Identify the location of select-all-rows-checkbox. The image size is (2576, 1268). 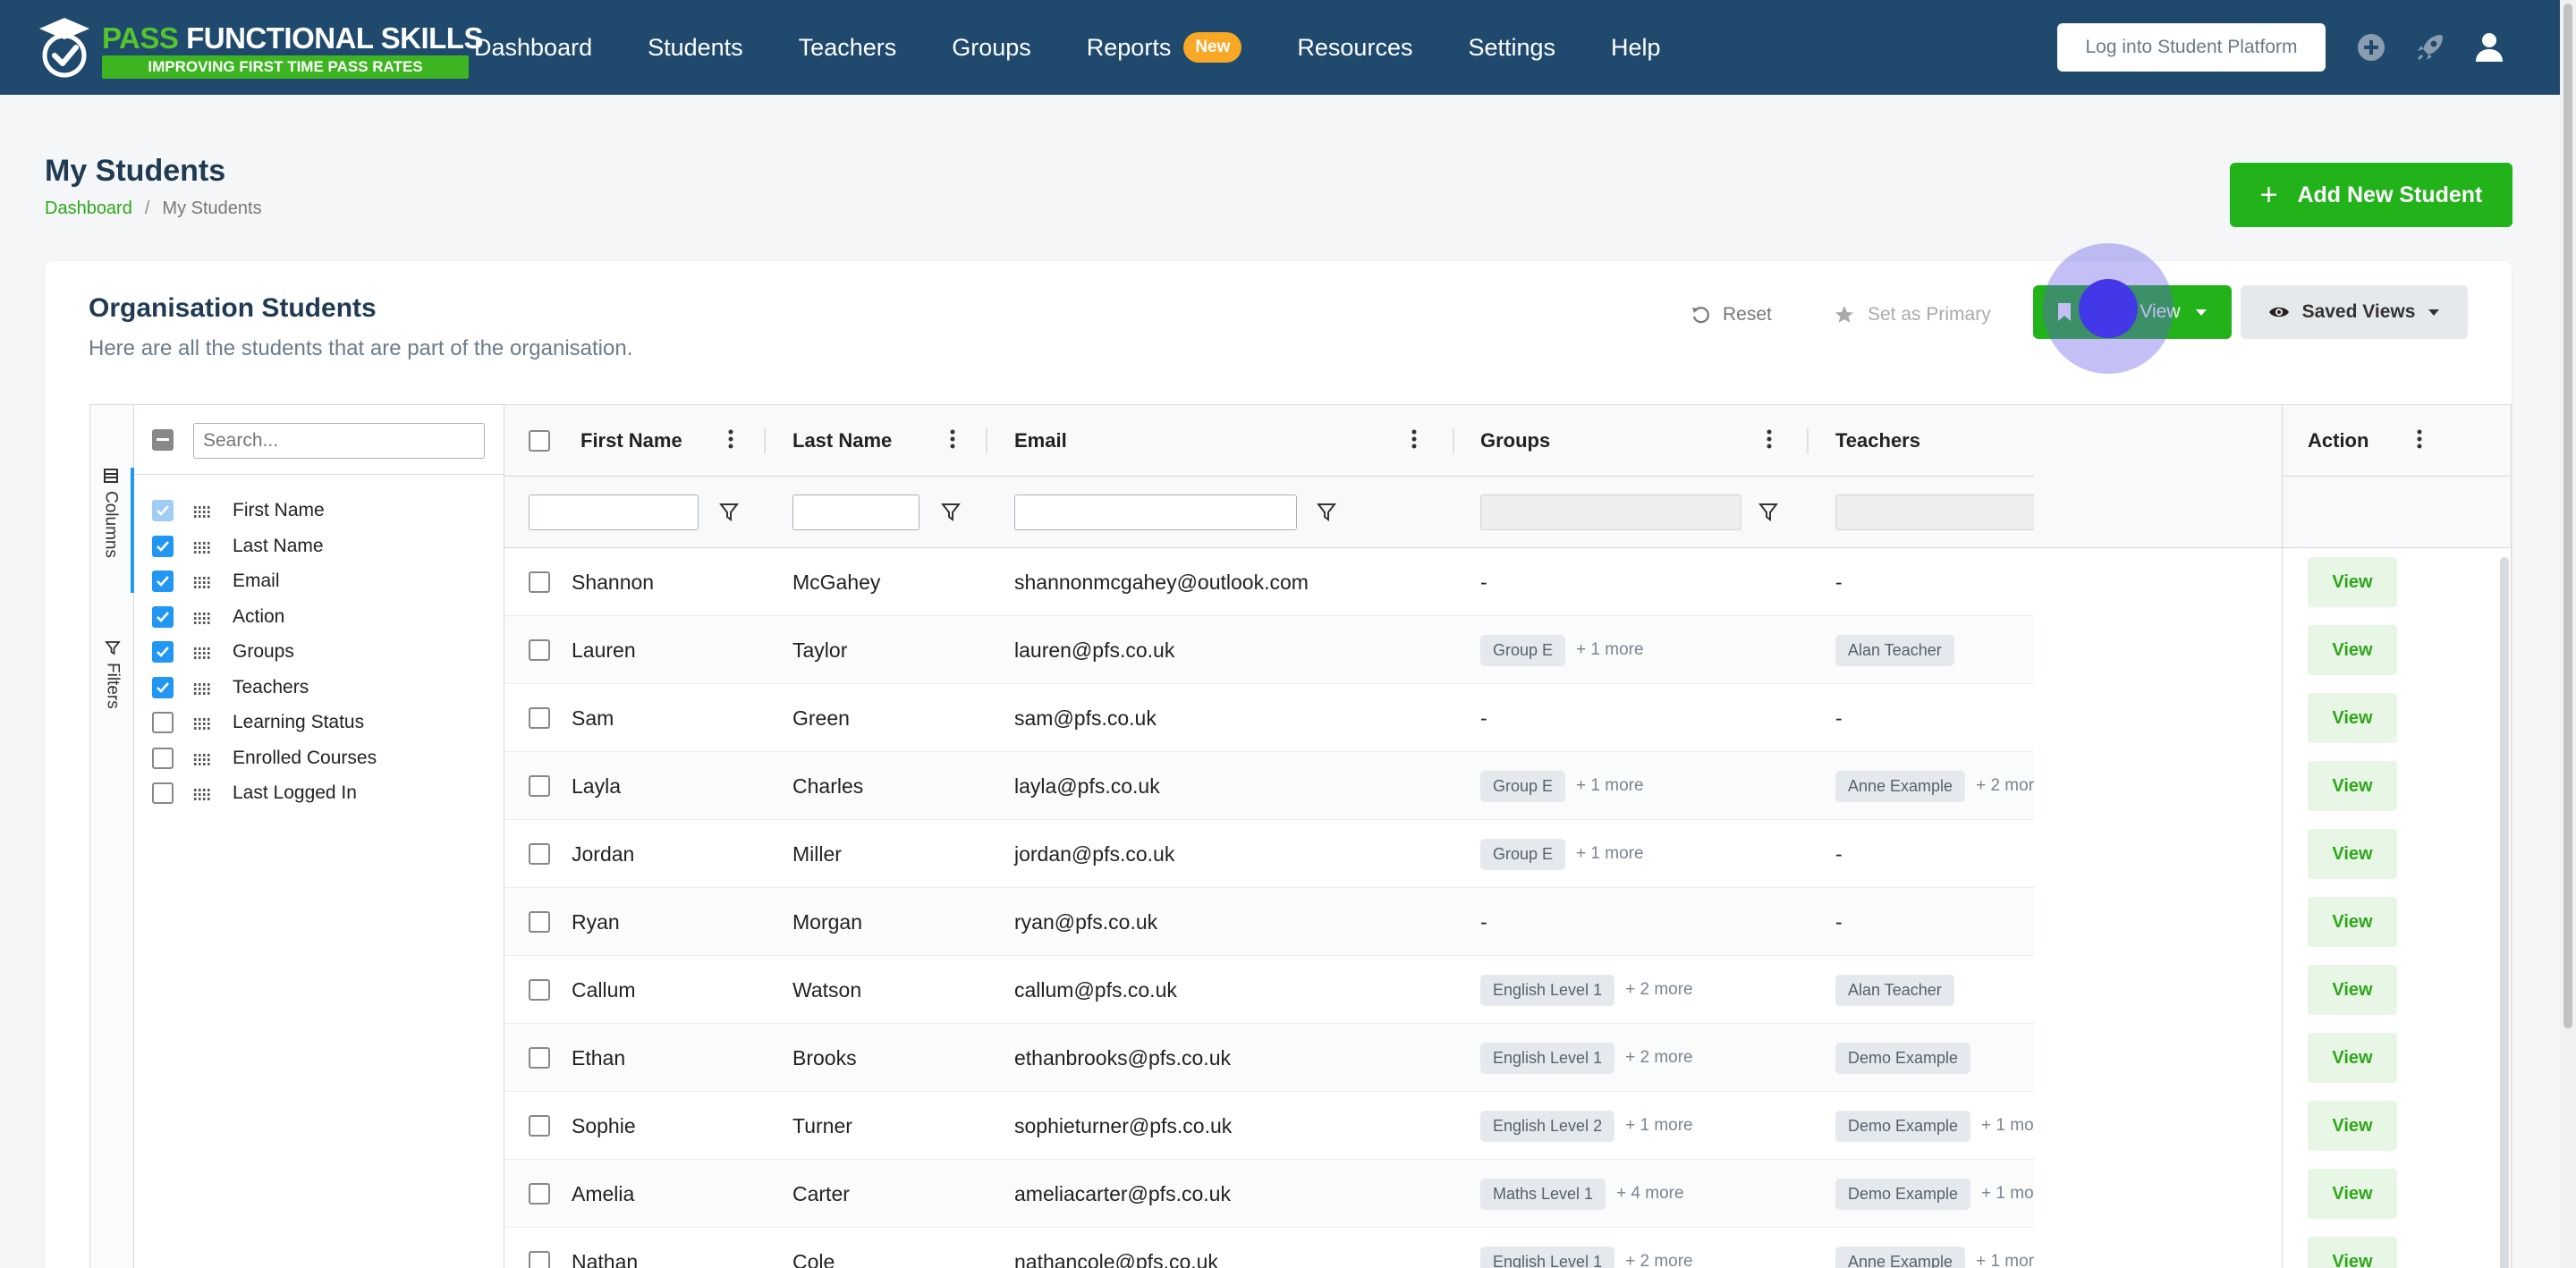
(539, 441).